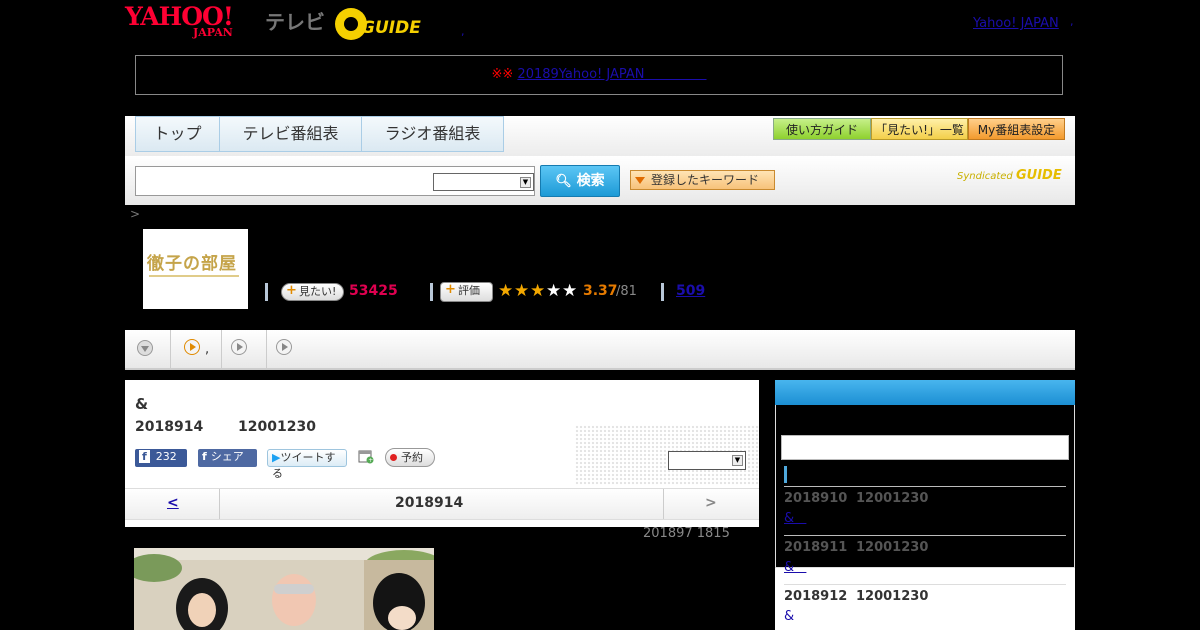  Describe the element at coordinates (207, 349) in the screenshot. I see `subnav-item-text: ,` at that location.